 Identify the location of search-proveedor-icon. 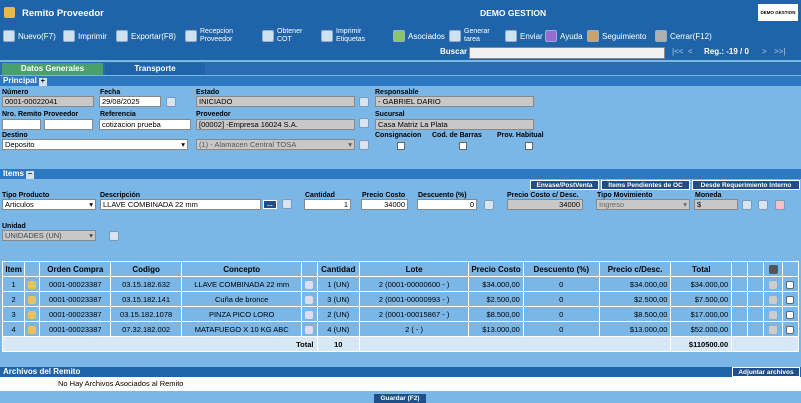
(364, 123).